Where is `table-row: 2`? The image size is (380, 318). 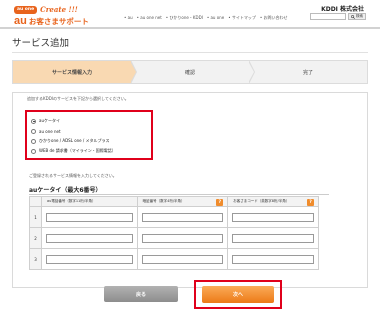 table-row: 2 is located at coordinates (174, 238).